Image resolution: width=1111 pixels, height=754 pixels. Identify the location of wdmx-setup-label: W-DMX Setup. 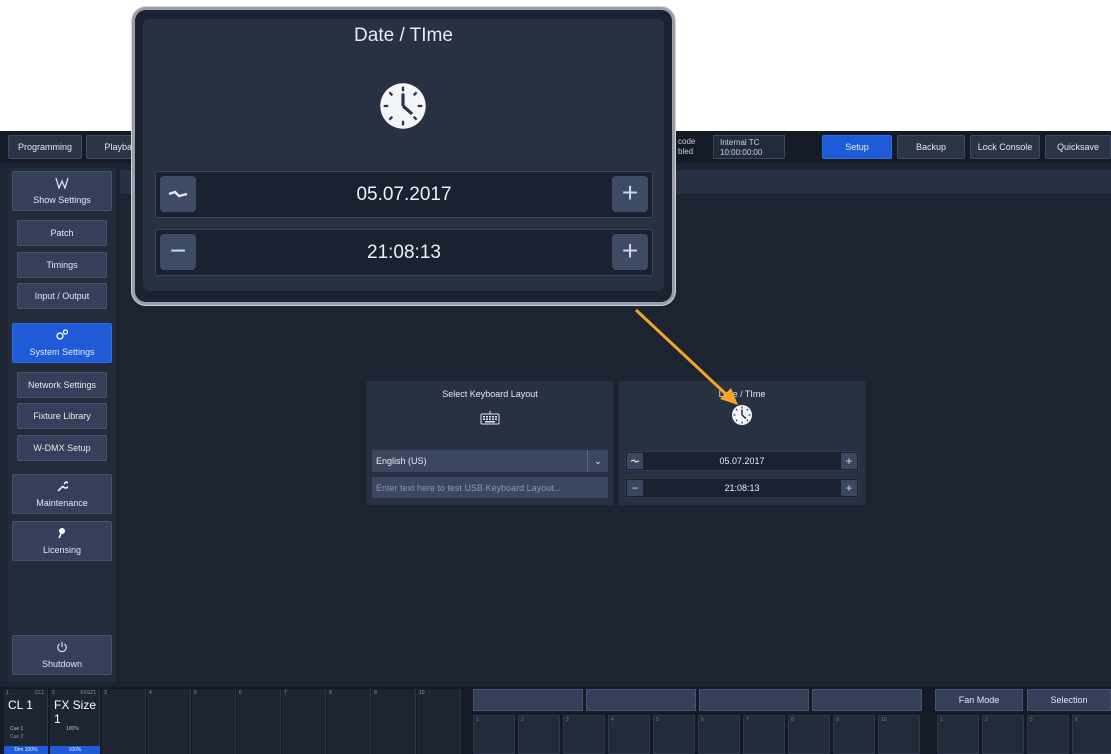
(62, 448).